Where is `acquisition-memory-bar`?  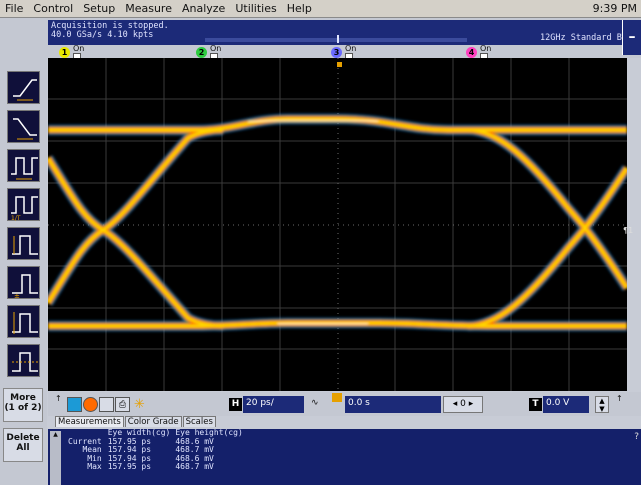 acquisition-memory-bar is located at coordinates (336, 40).